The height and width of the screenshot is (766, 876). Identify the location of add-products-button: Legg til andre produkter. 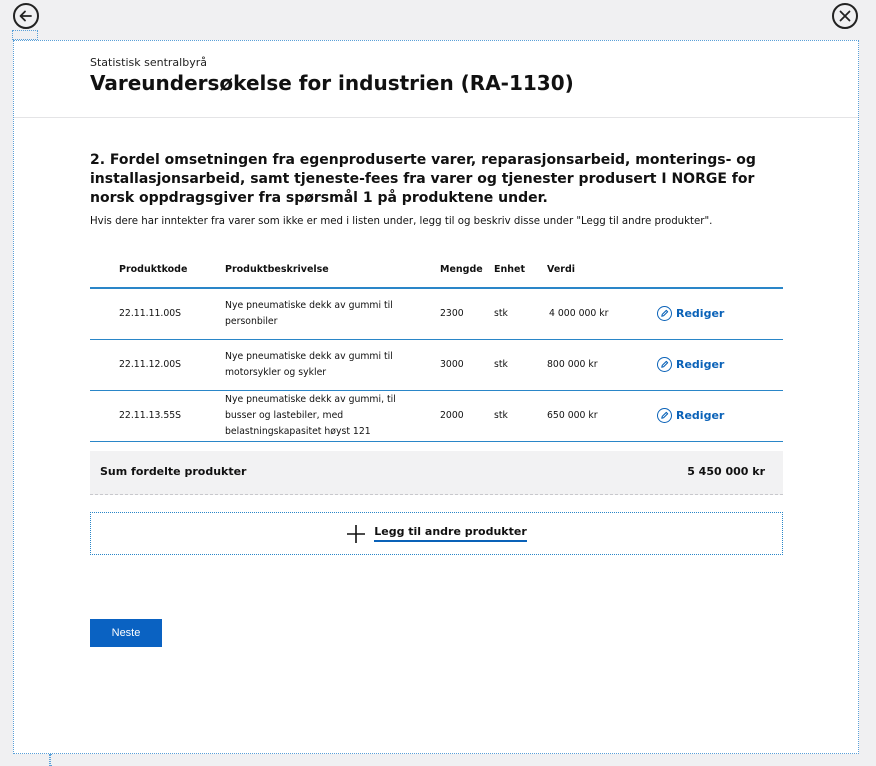
(436, 533).